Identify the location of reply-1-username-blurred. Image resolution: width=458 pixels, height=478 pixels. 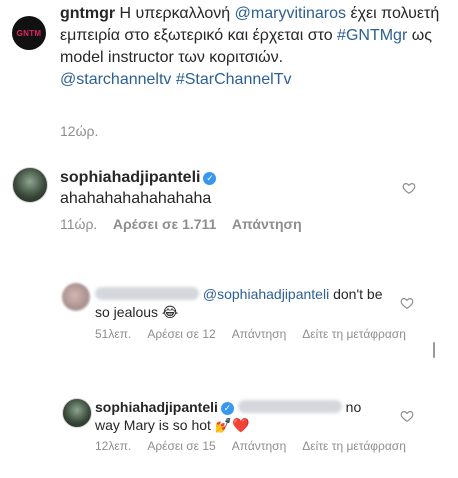
(147, 293).